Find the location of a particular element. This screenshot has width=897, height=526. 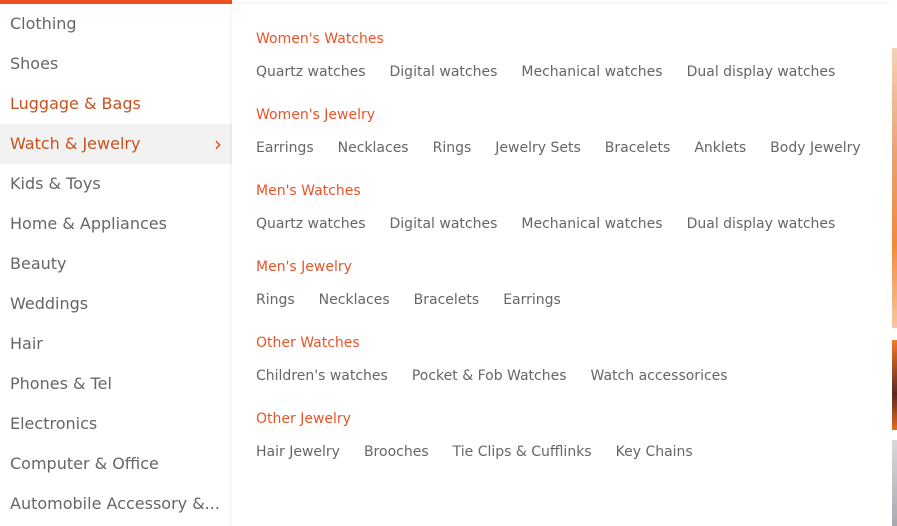

sidebar-category-item: Weddings is located at coordinates (116, 304).